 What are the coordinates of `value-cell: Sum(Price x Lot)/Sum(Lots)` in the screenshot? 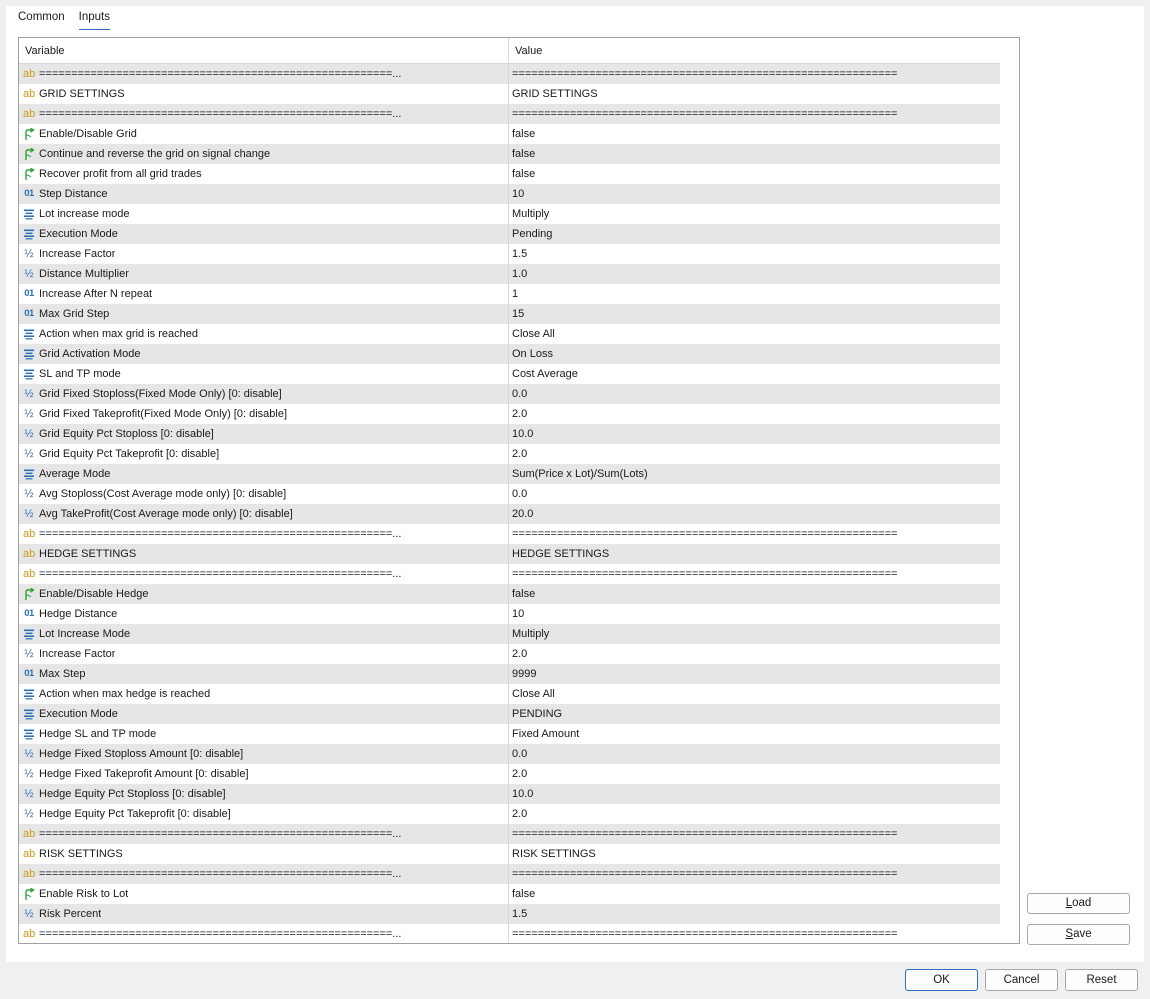 It's located at (754, 474).